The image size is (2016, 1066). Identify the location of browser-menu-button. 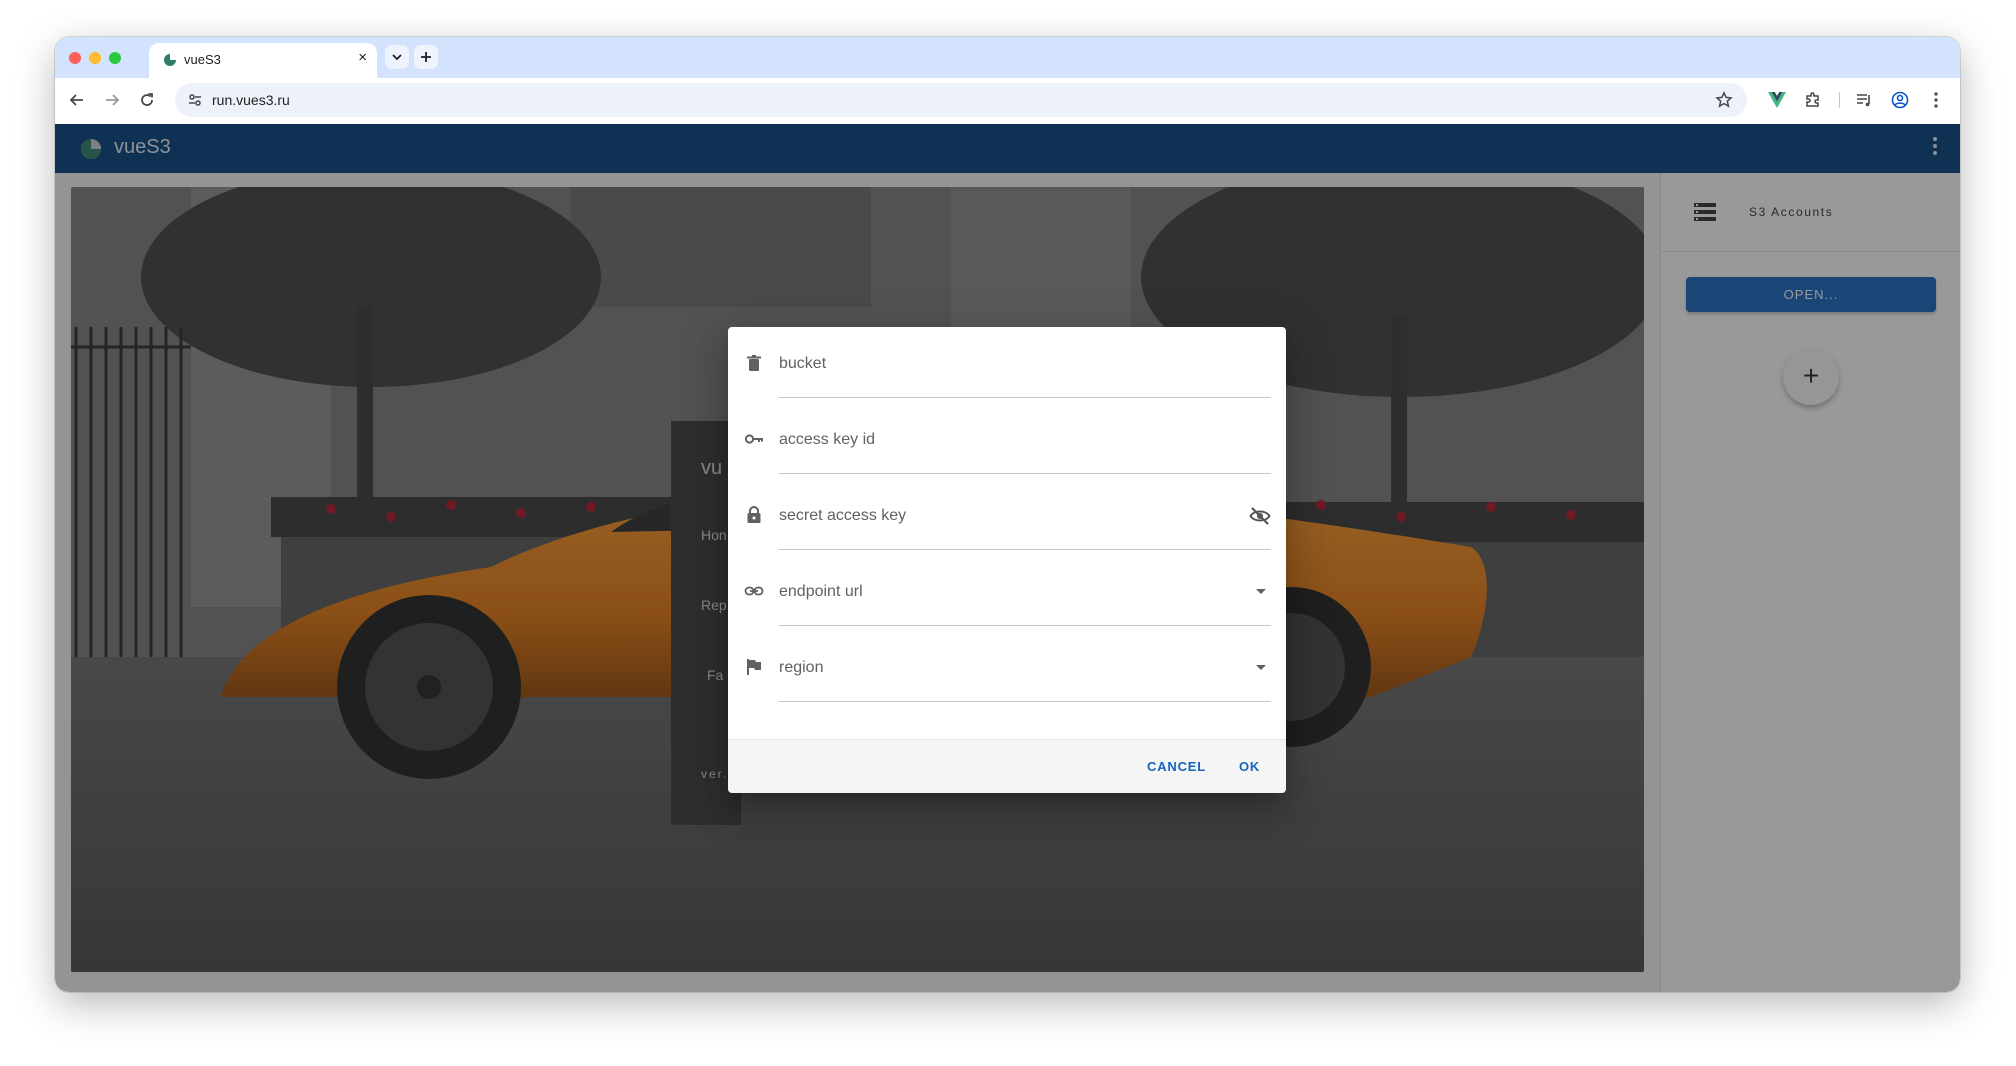
(1936, 100).